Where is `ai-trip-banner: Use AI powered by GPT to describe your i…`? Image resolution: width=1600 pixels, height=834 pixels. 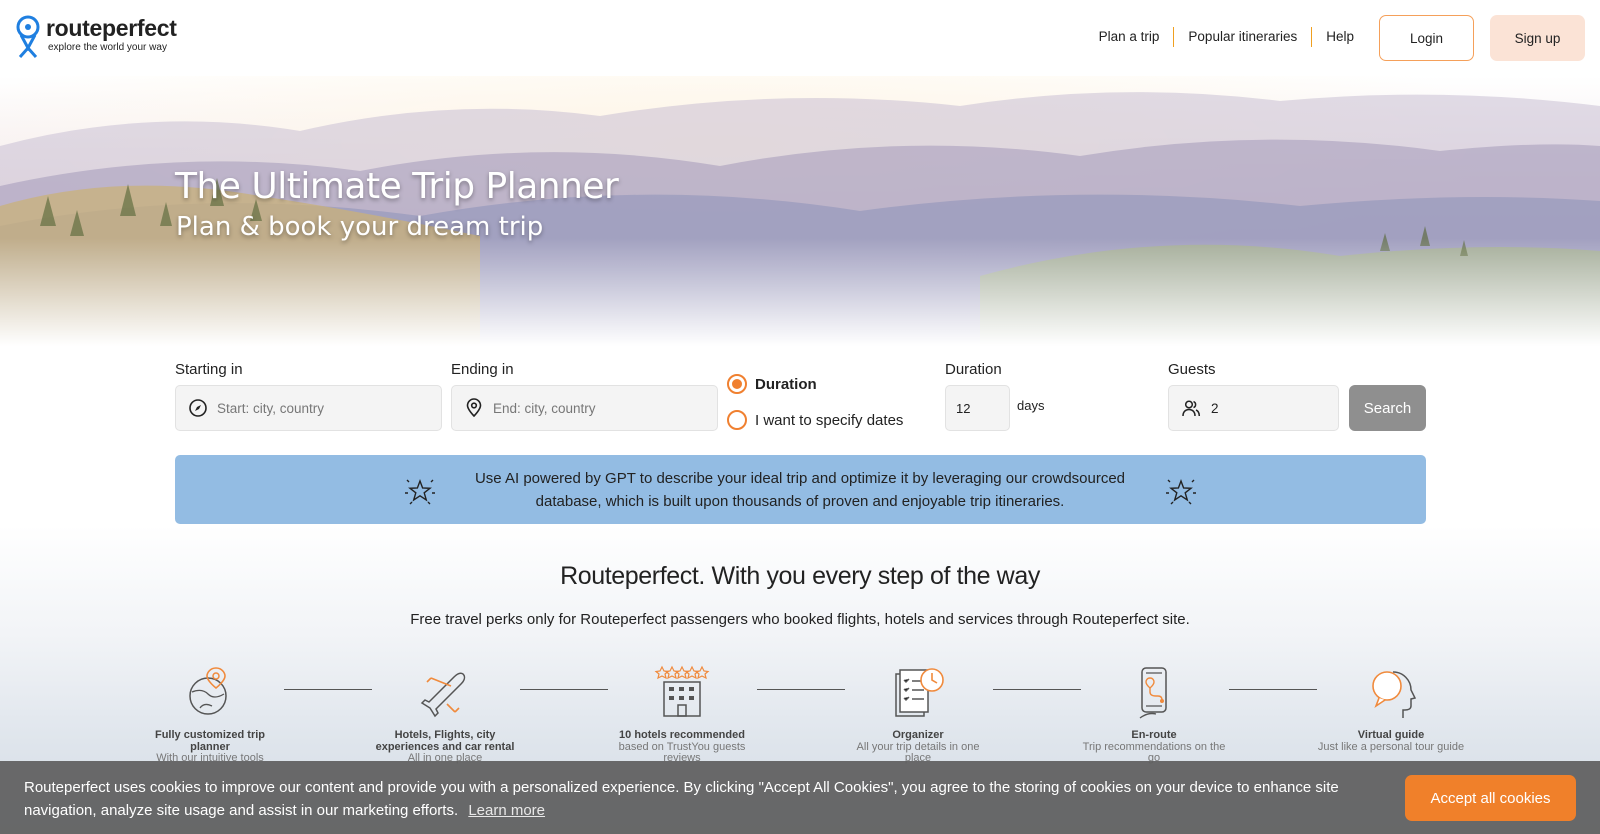
ai-trip-banner: Use AI powered by GPT to describe your i… is located at coordinates (800, 489).